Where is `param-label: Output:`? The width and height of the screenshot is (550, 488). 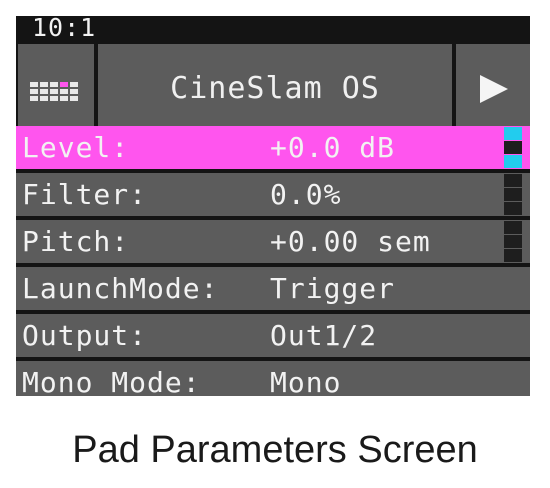 param-label: Output: is located at coordinates (85, 335).